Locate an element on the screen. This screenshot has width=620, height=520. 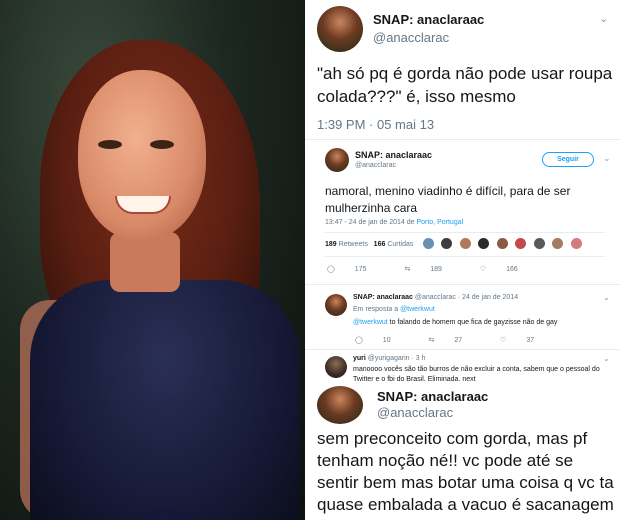
reply-actions: ◯ 10 ⇆ 27 ♡ 37 is located at coordinates (462, 340).